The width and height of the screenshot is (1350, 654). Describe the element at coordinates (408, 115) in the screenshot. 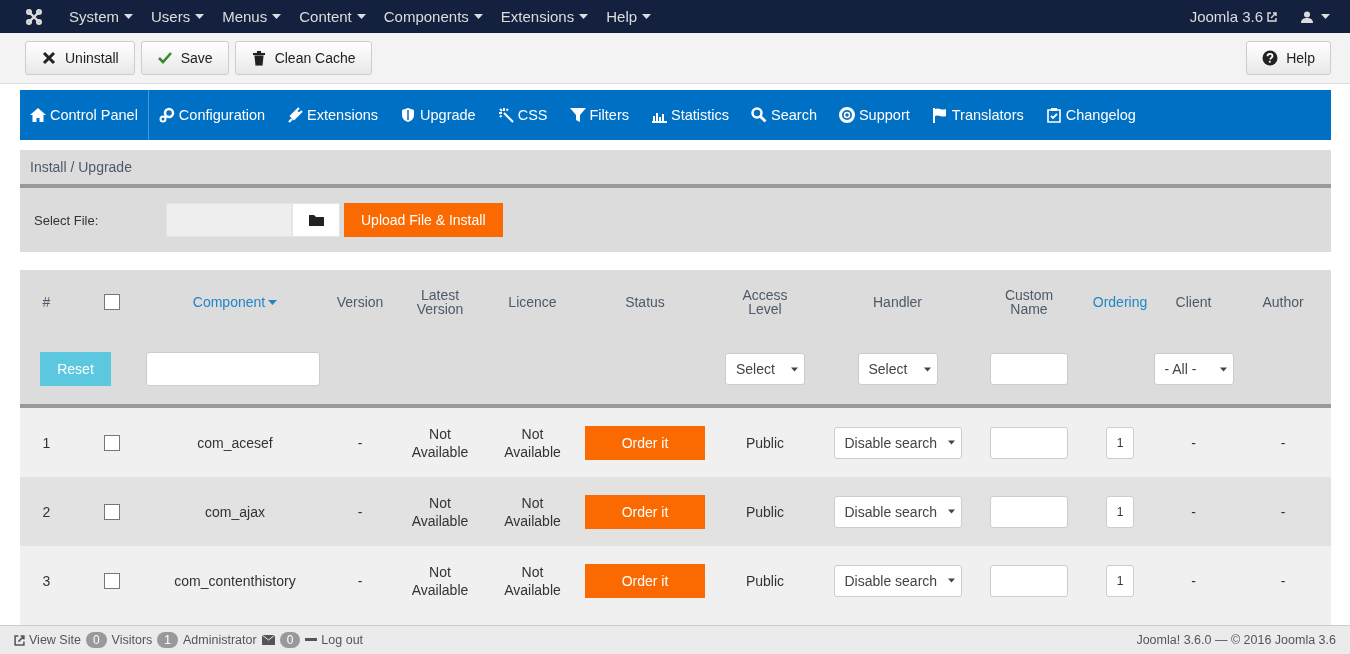

I see `shield-icon` at that location.